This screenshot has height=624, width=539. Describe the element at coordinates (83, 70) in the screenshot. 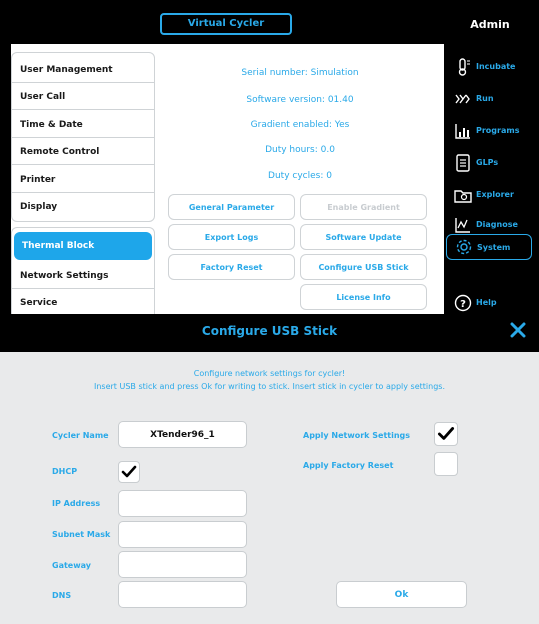

I see `menu-item-user-management: User Management` at that location.